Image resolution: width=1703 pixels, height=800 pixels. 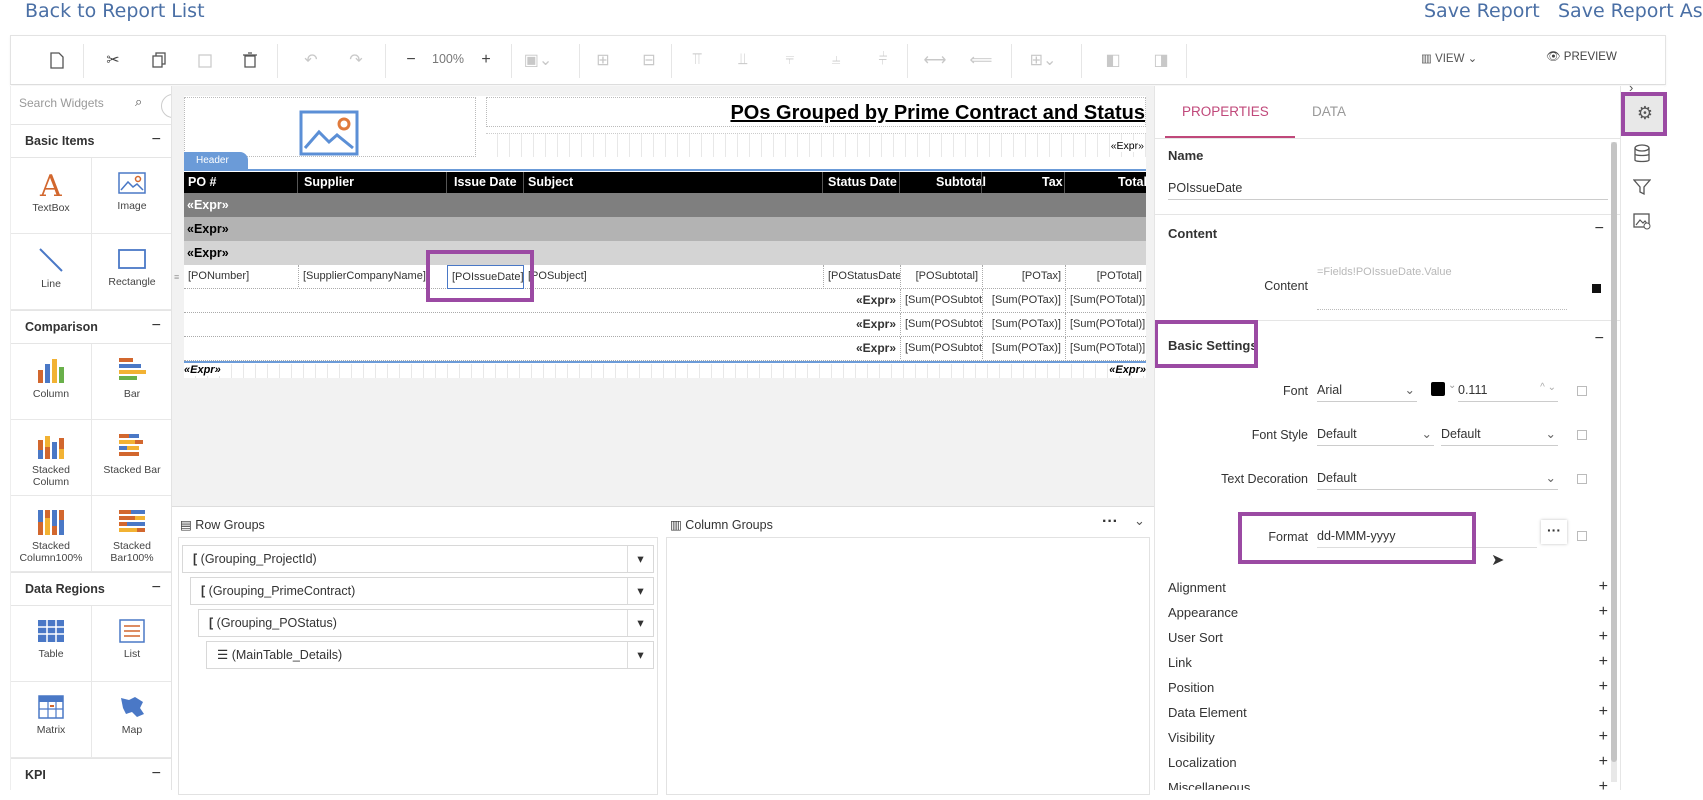 What do you see at coordinates (51, 196) in the screenshot?
I see `widget-textbox: A TextBox` at bounding box center [51, 196].